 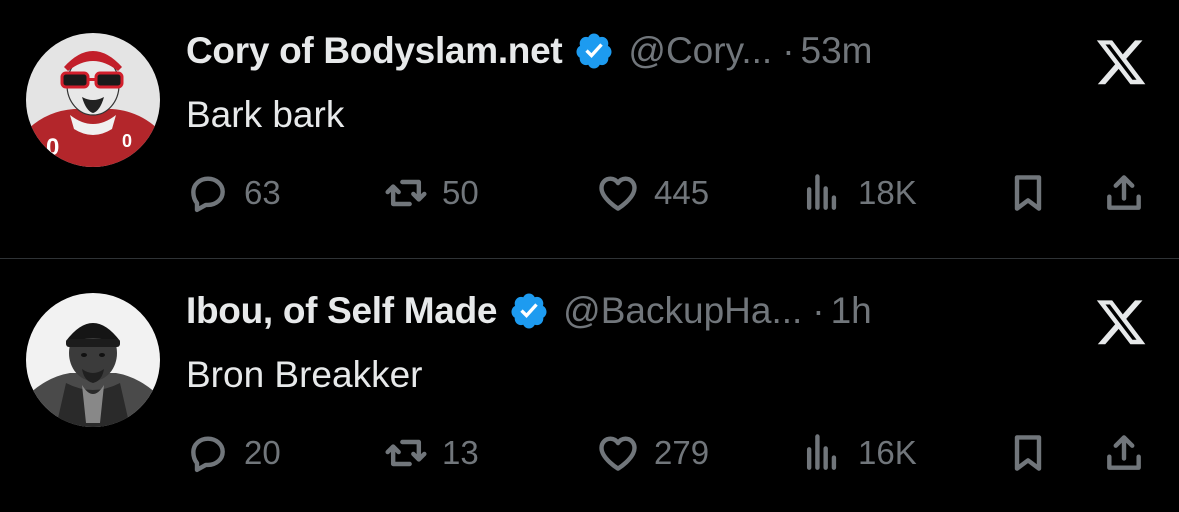 I want to click on divider, so click(x=589, y=258).